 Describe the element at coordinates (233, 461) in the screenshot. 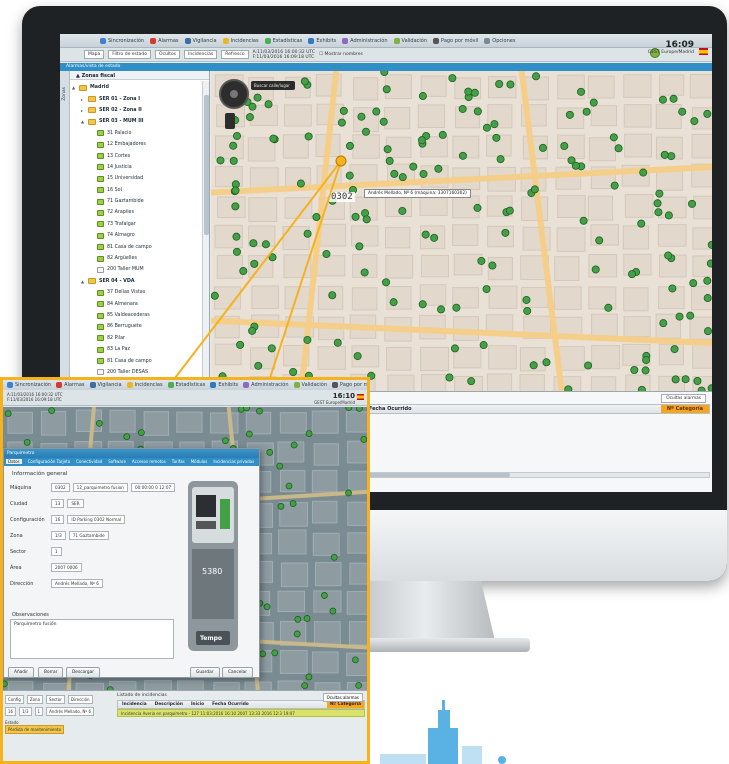

I see `dialog-tab: Incidencias privadas` at that location.